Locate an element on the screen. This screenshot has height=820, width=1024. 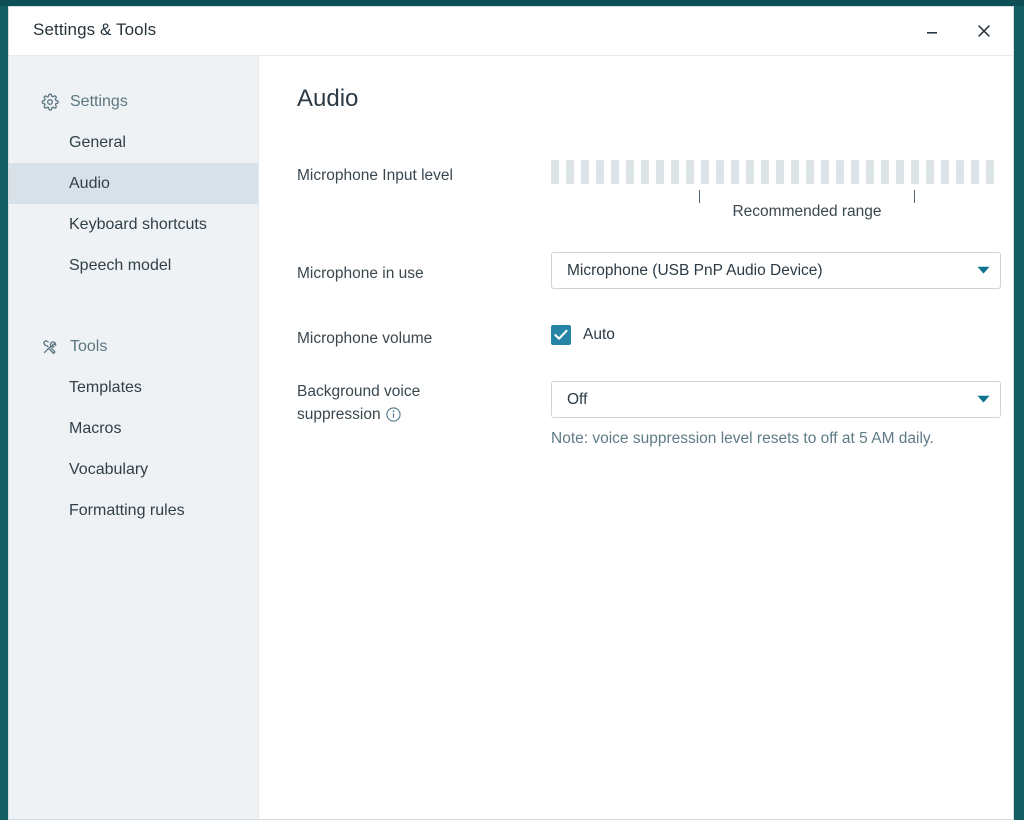
sidebar-item-label: Speech model is located at coordinates (120, 265).